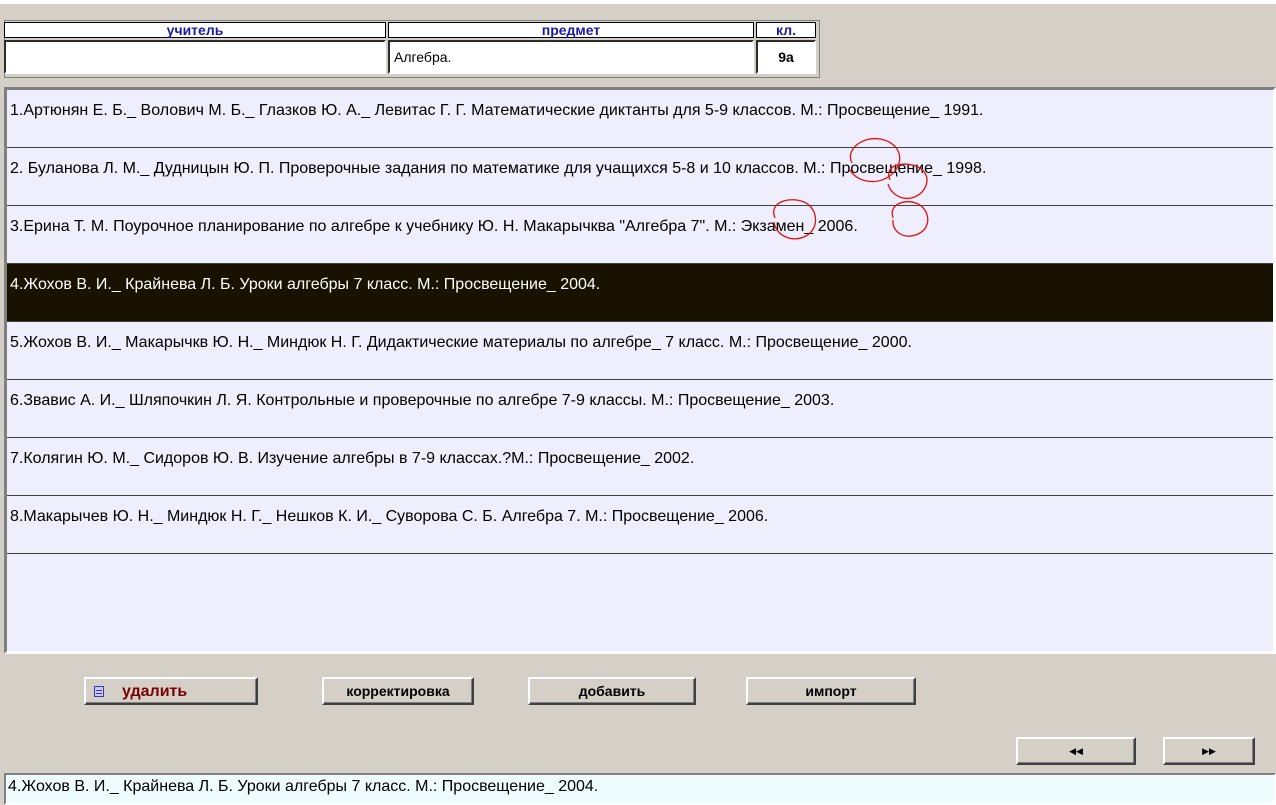 This screenshot has height=805, width=1276. I want to click on class-field: 9а, so click(786, 57).